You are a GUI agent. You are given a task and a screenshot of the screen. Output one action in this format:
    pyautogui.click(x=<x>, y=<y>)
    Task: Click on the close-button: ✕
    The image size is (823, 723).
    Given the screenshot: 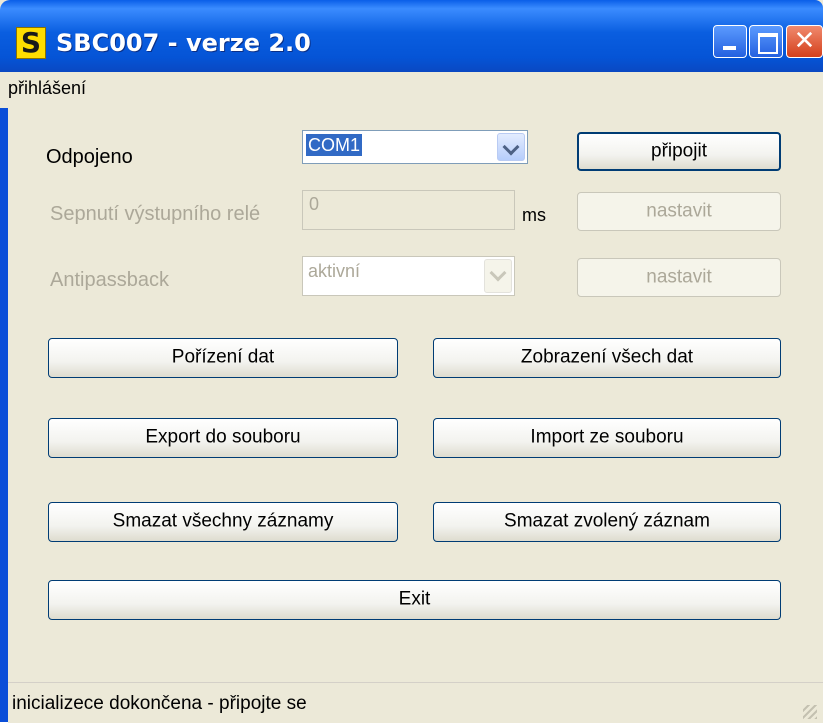 What is the action you would take?
    pyautogui.click(x=804, y=41)
    